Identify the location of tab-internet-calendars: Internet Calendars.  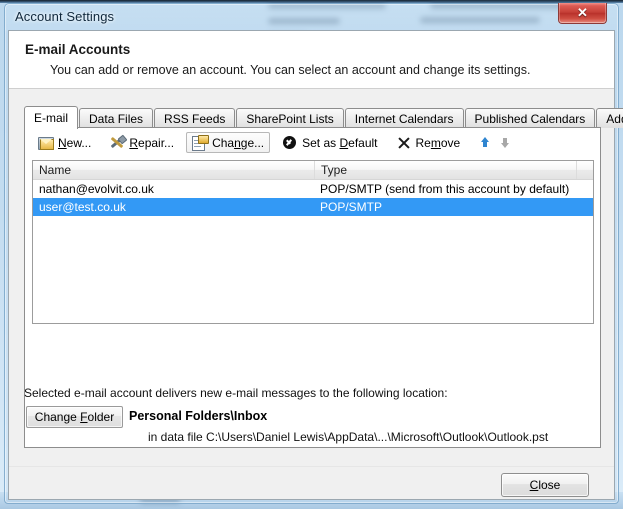
(404, 118).